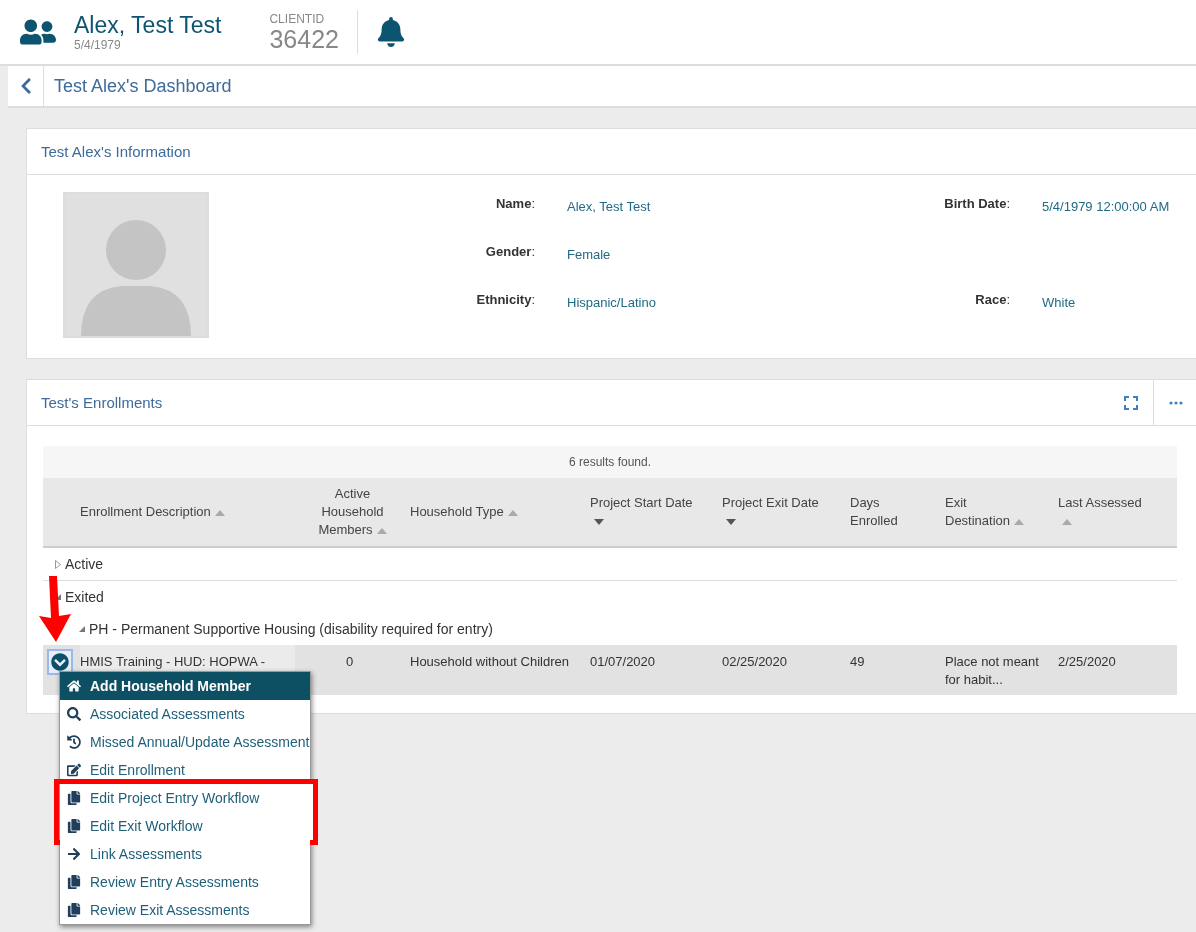 This screenshot has height=932, width=1196. I want to click on field-value: White, so click(1059, 302).